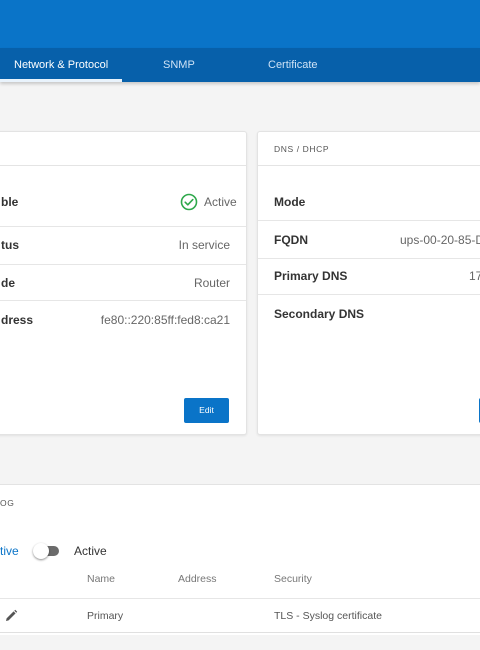 This screenshot has width=480, height=650. Describe the element at coordinates (7, 503) in the screenshot. I see `syslog-title: OG` at that location.